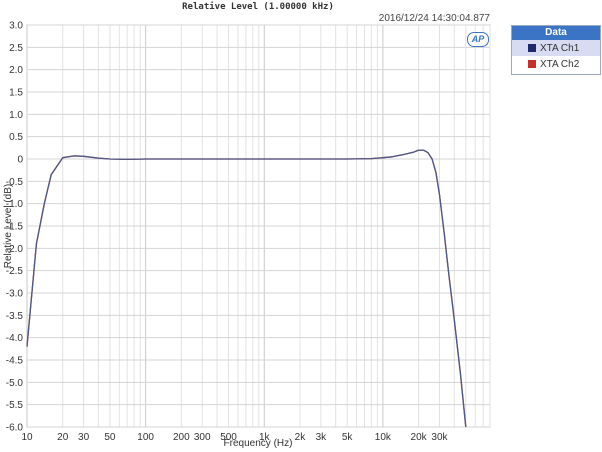  Describe the element at coordinates (15, 405) in the screenshot. I see `y-tick-label: -5.5` at that location.